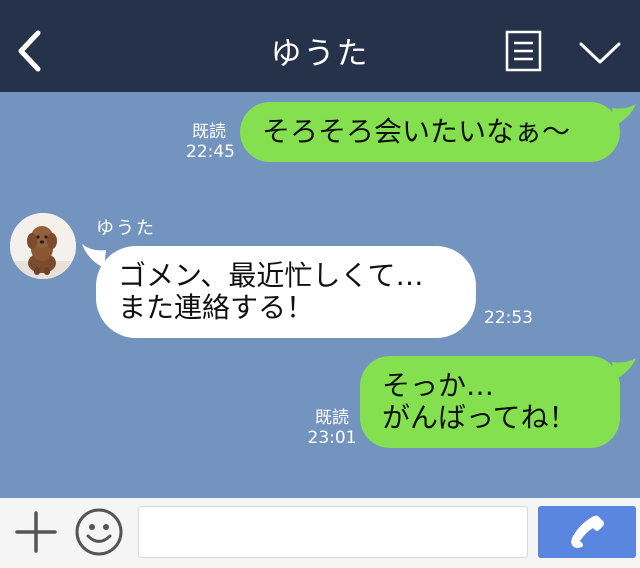 This screenshot has width=640, height=568. I want to click on phone-icon, so click(587, 531).